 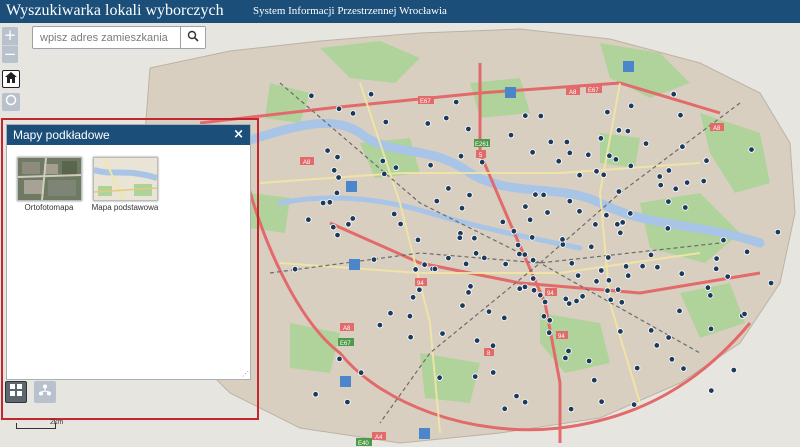 I want to click on home-button, so click(x=11, y=79).